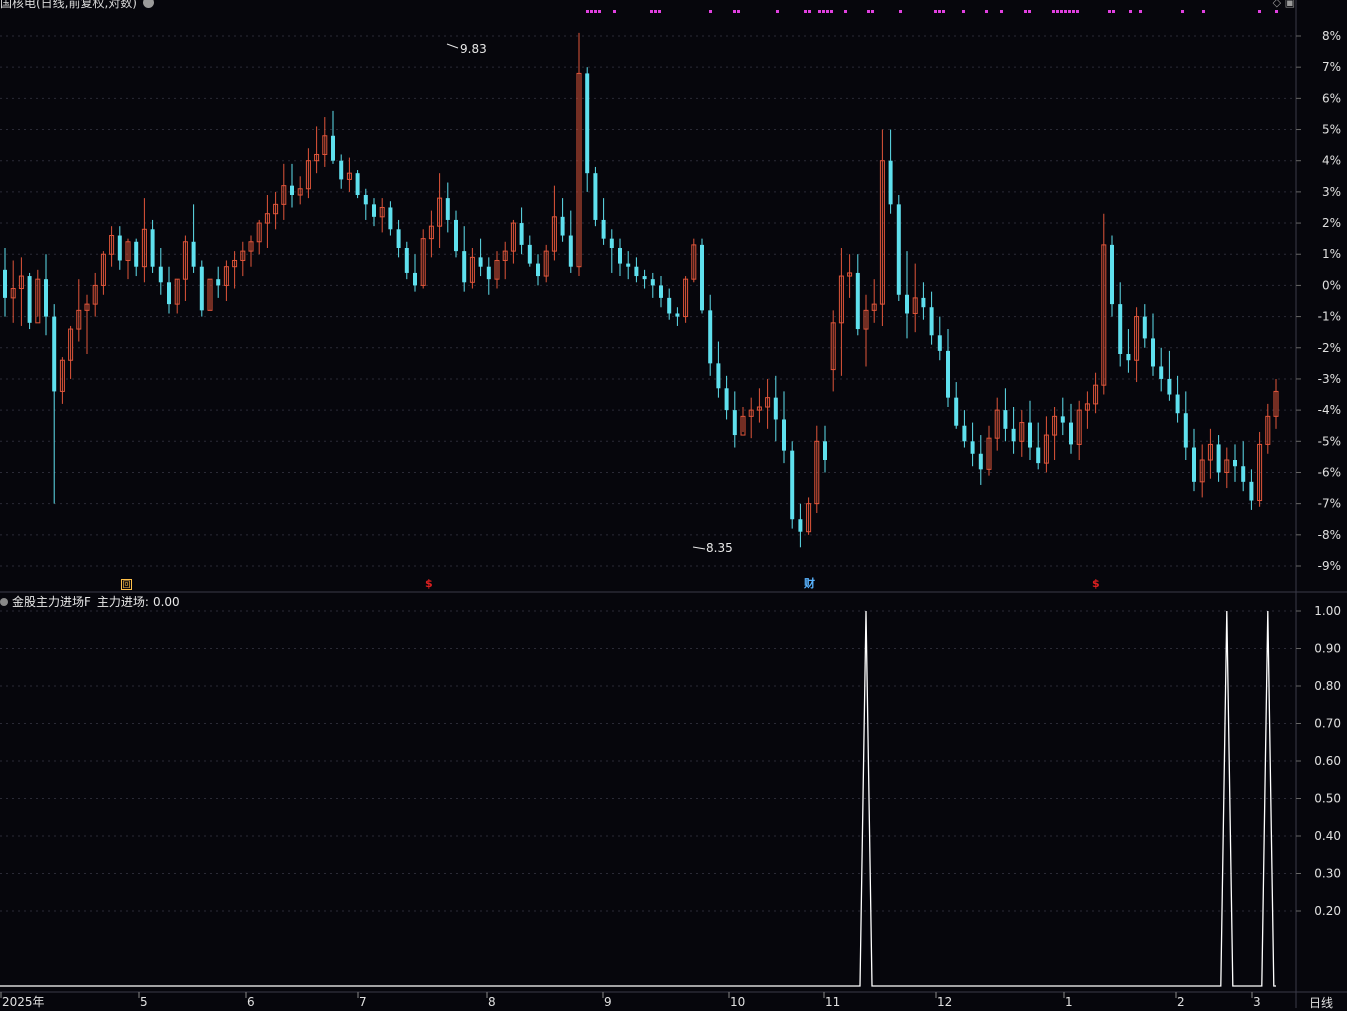  I want to click on indicator-y-tick-label: 0.80, so click(1327, 686).